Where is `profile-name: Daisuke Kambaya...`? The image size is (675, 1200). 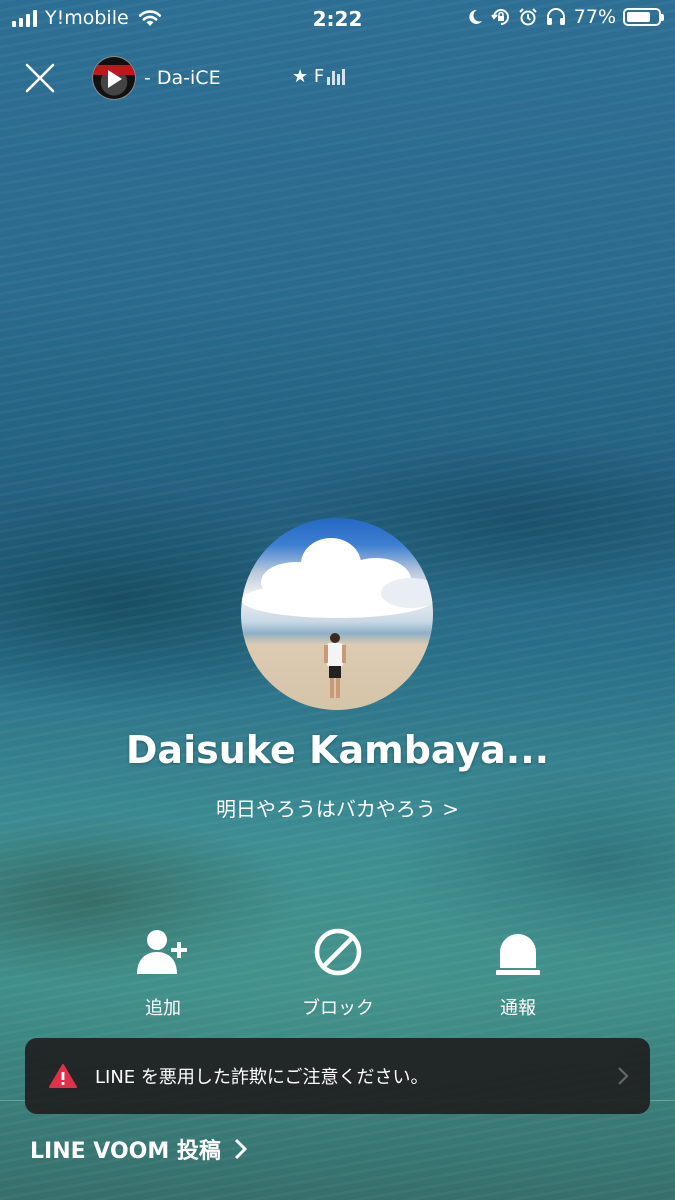 profile-name: Daisuke Kambaya... is located at coordinates (337, 750).